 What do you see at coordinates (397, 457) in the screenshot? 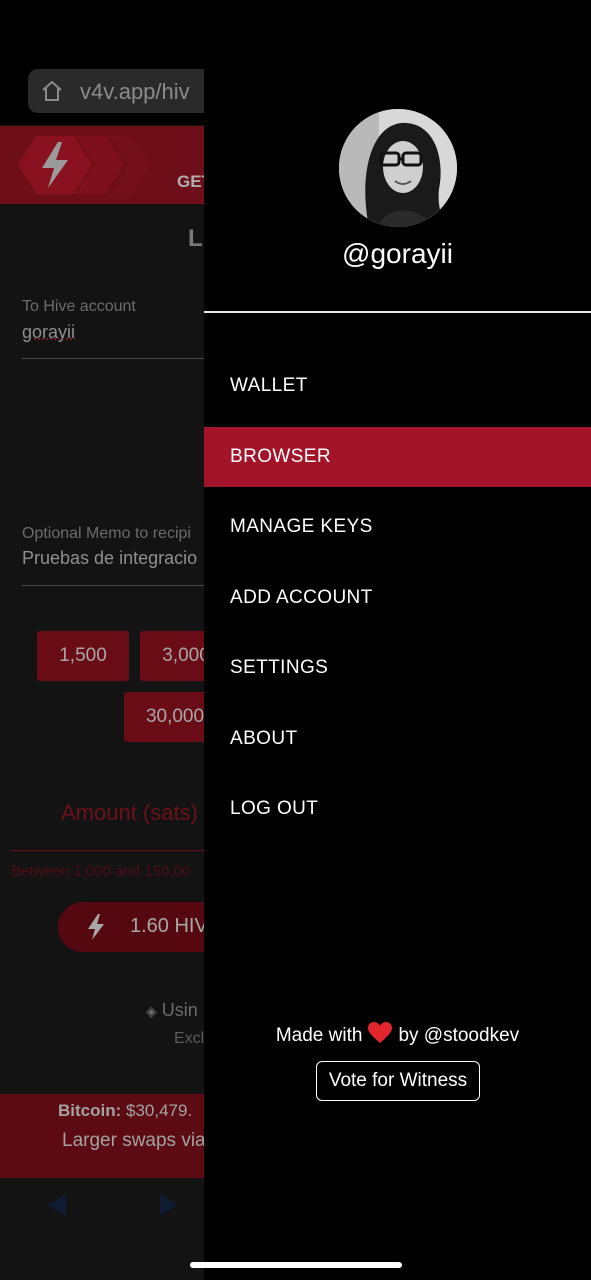
I see `menu-item-browser: BROWSER` at bounding box center [397, 457].